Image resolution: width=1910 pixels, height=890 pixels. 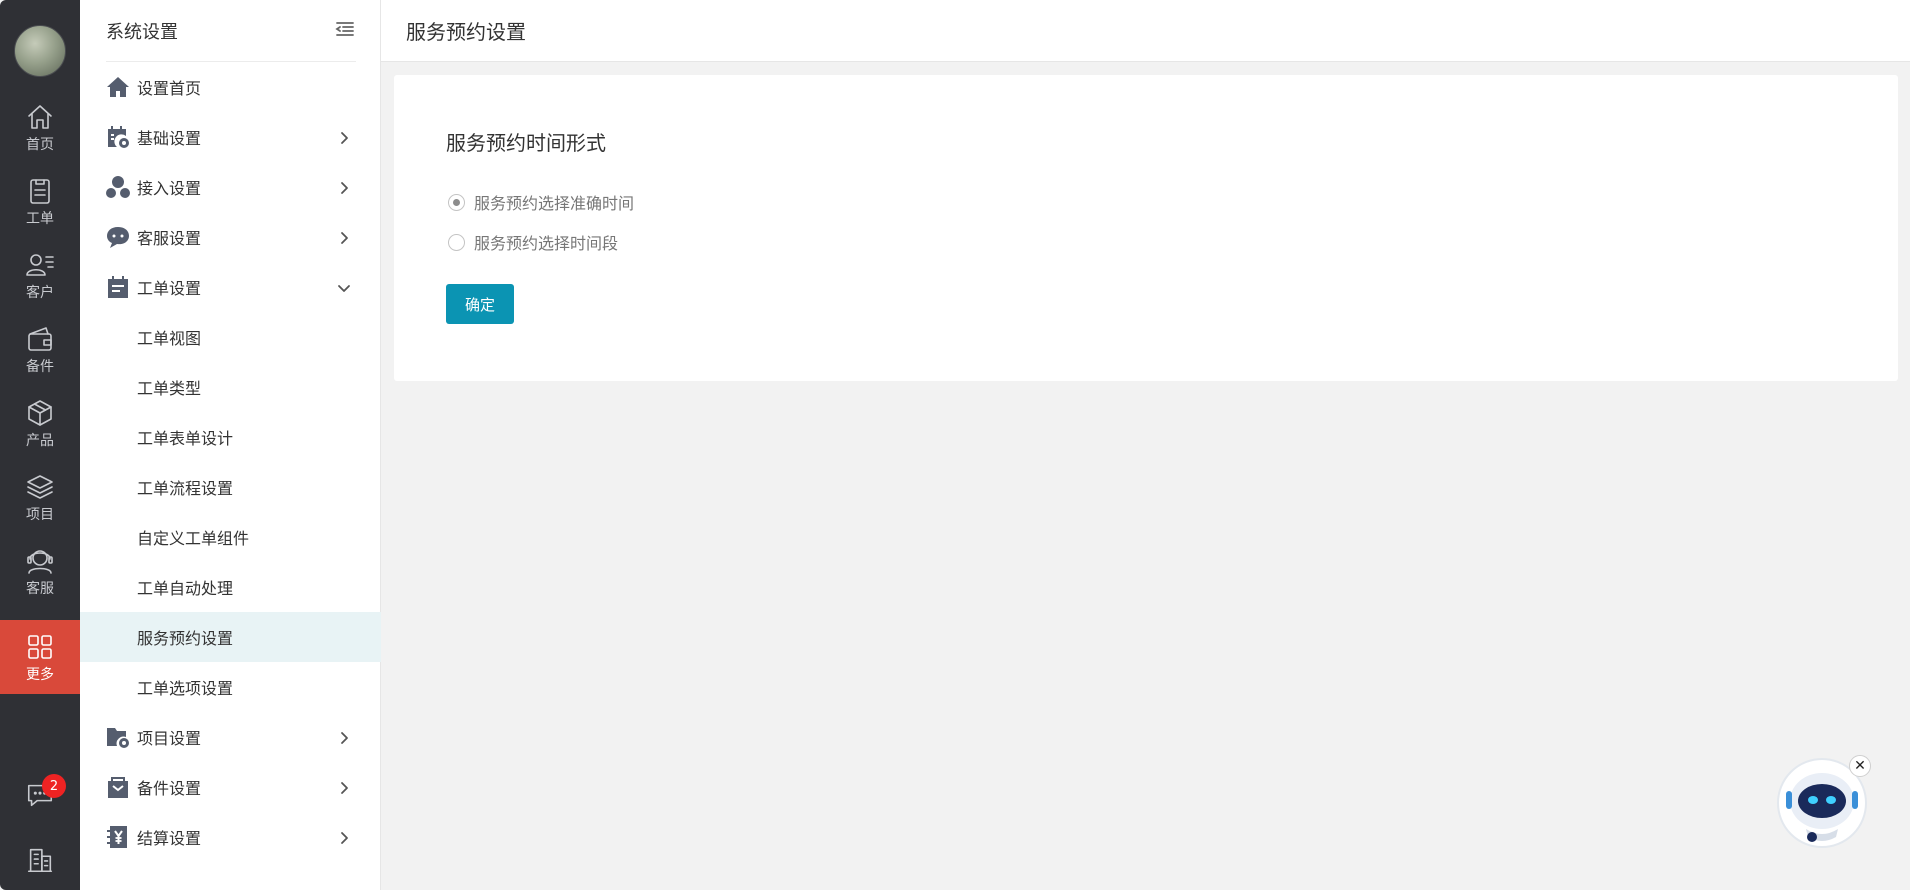 What do you see at coordinates (554, 203) in the screenshot?
I see `radio-label: 服务预约选择准确时间` at bounding box center [554, 203].